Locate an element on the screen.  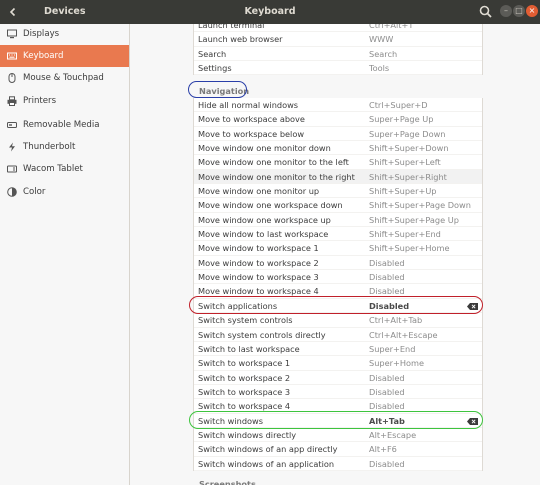
shortcut-accel: Super+Home is located at coordinates (397, 363).